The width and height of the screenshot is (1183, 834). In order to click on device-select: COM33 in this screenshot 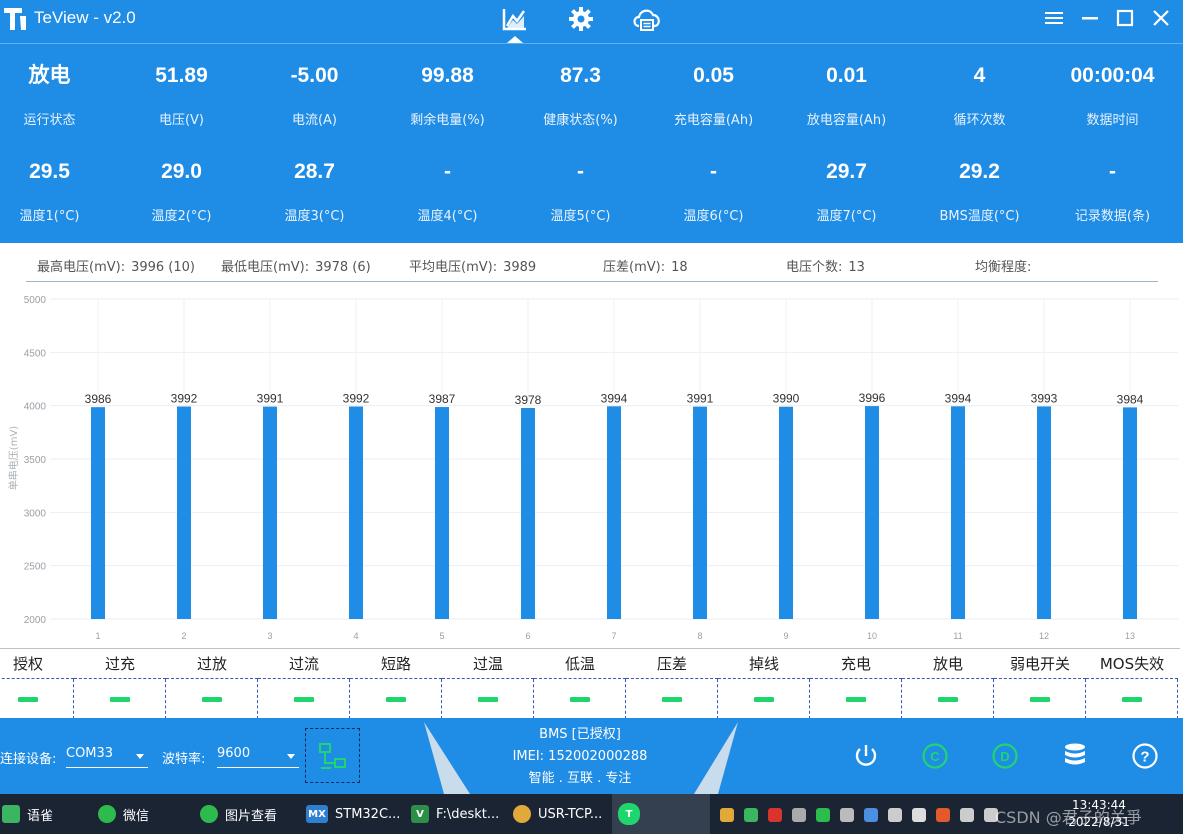, I will do `click(107, 757)`.